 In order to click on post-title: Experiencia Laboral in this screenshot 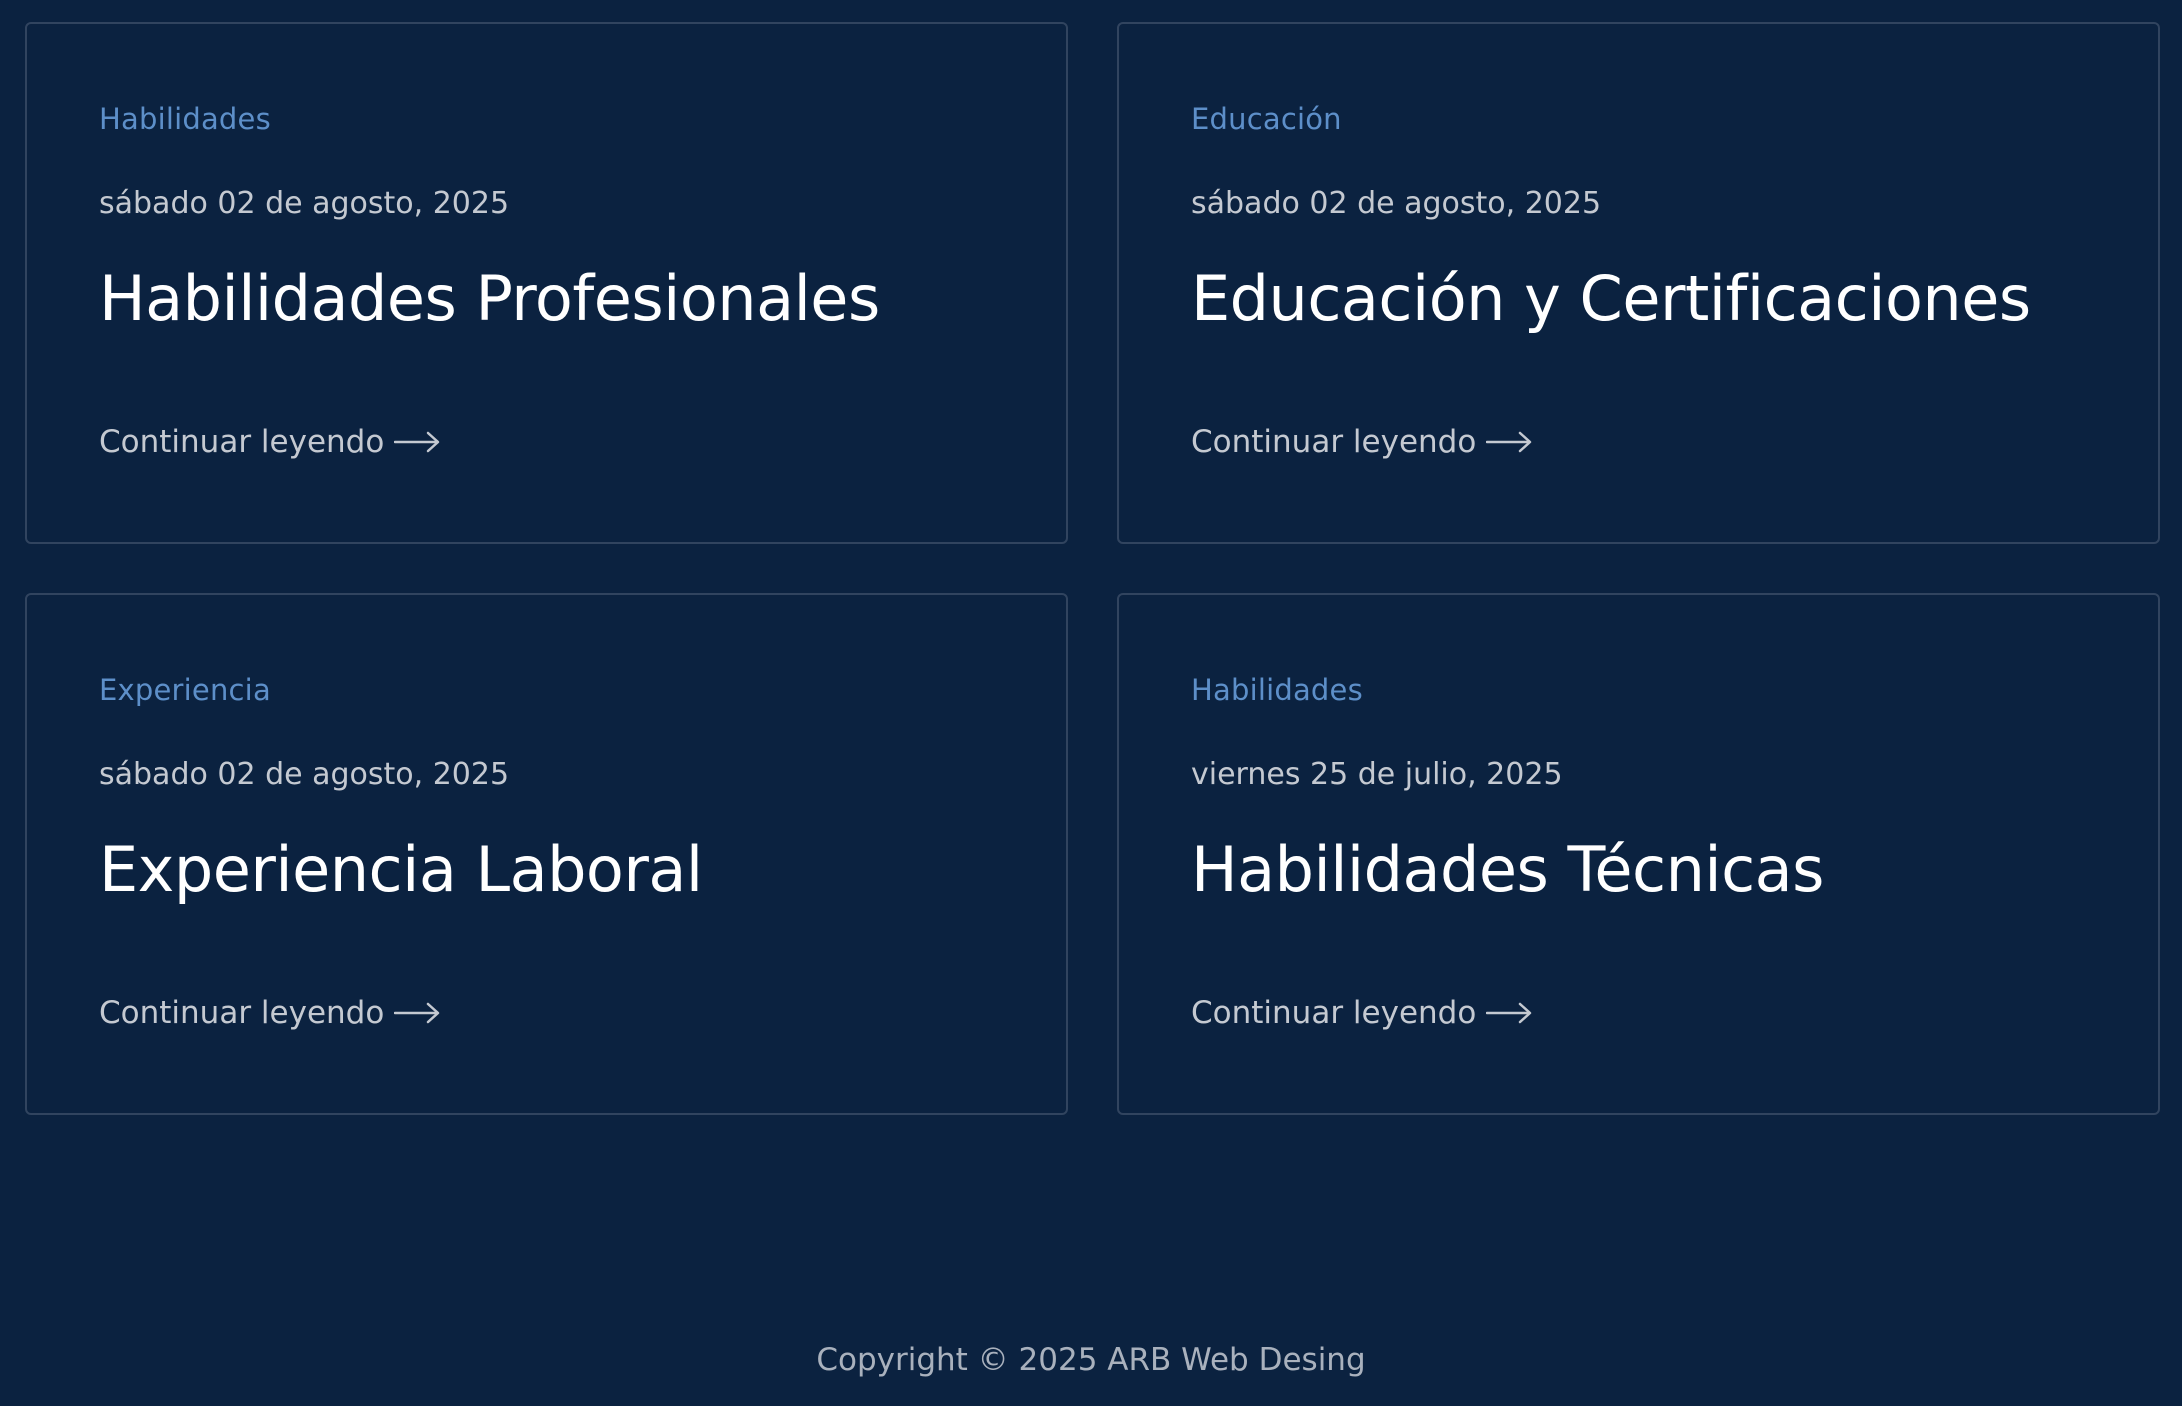, I will do `click(401, 869)`.